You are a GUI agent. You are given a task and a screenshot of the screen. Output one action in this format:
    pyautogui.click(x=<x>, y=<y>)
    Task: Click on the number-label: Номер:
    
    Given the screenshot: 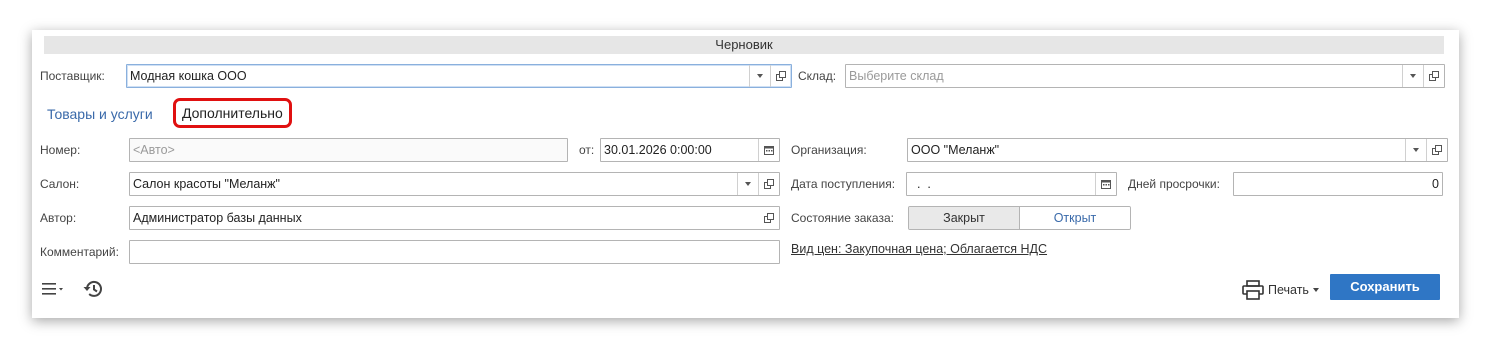 What is the action you would take?
    pyautogui.click(x=60, y=150)
    